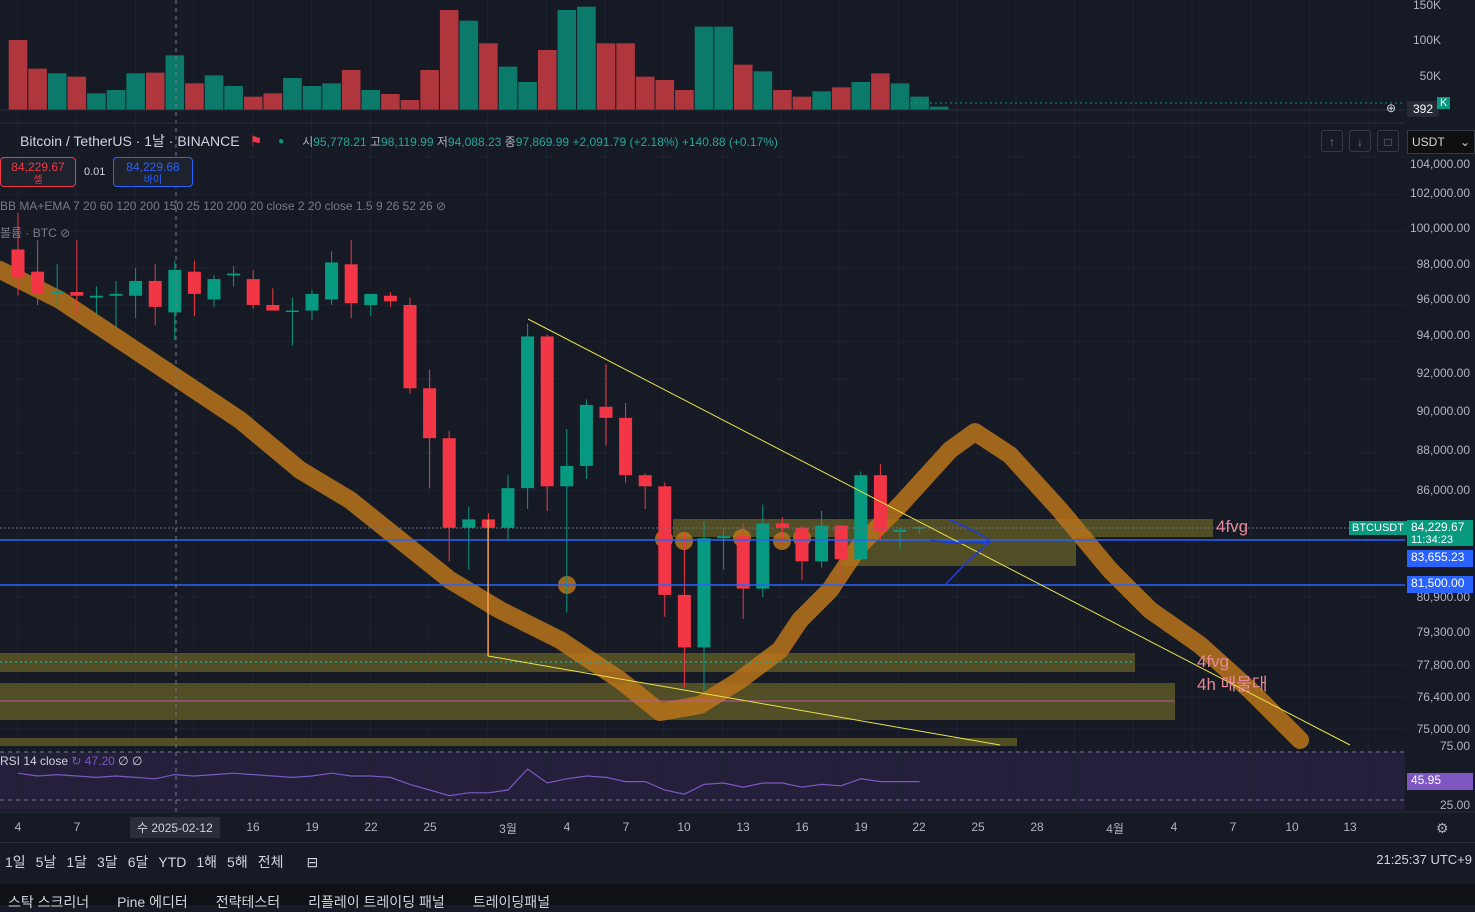  What do you see at coordinates (702, 781) in the screenshot?
I see `rsi-pane-background` at bounding box center [702, 781].